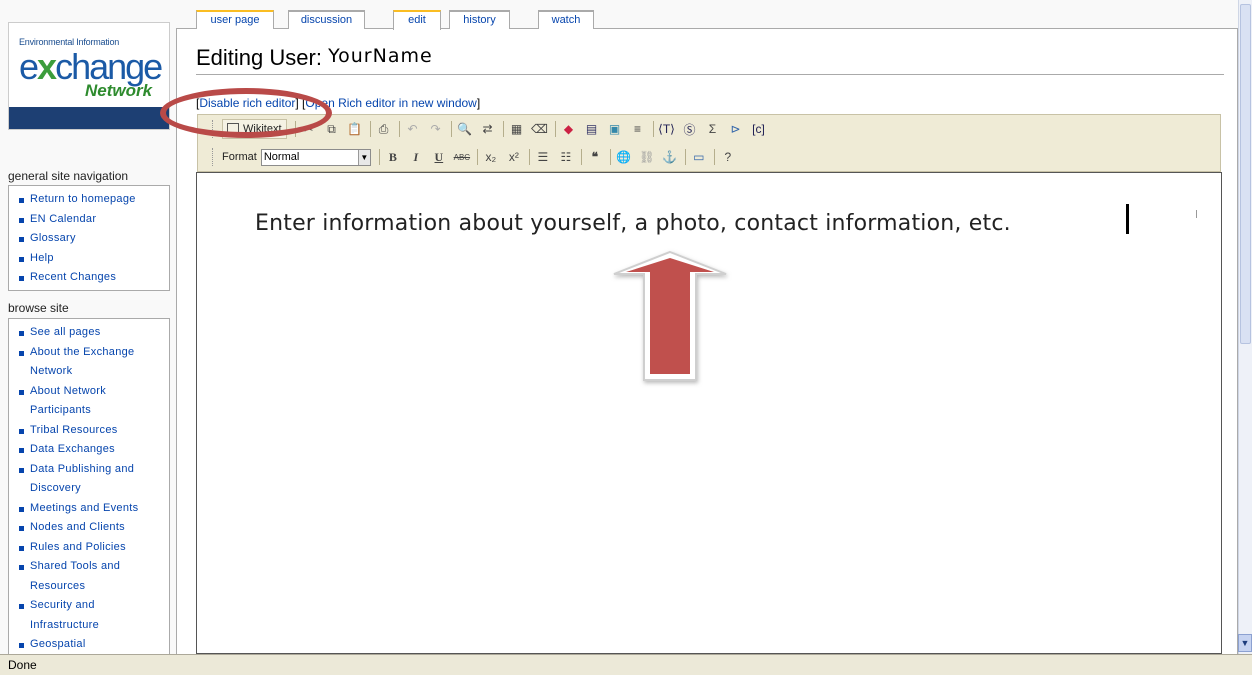  I want to click on page-title: Editing User: YourName, so click(314, 57).